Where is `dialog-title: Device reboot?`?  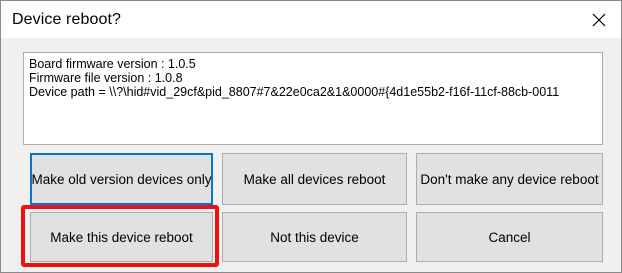
dialog-title: Device reboot? is located at coordinates (67, 19).